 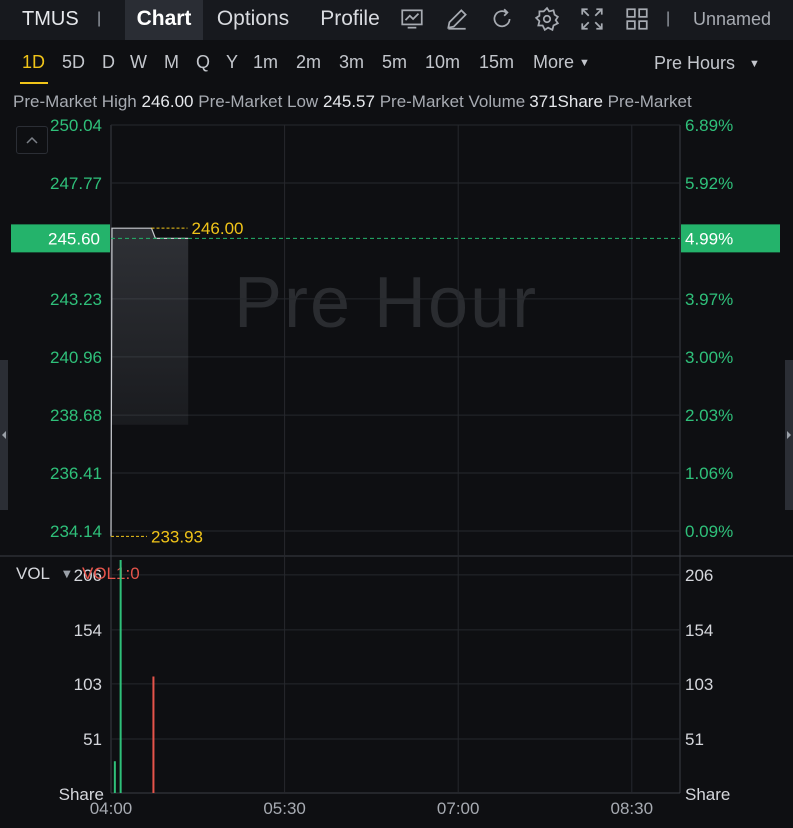 I want to click on collapse-button, so click(x=32, y=140).